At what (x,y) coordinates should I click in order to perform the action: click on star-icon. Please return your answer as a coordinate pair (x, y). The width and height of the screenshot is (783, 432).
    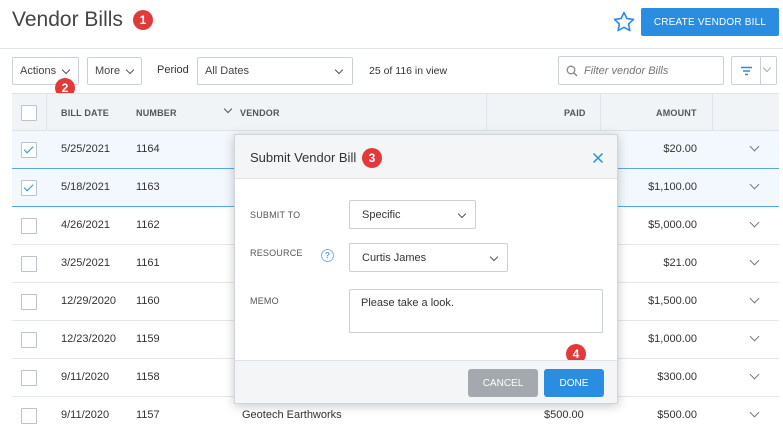
    Looking at the image, I should click on (624, 22).